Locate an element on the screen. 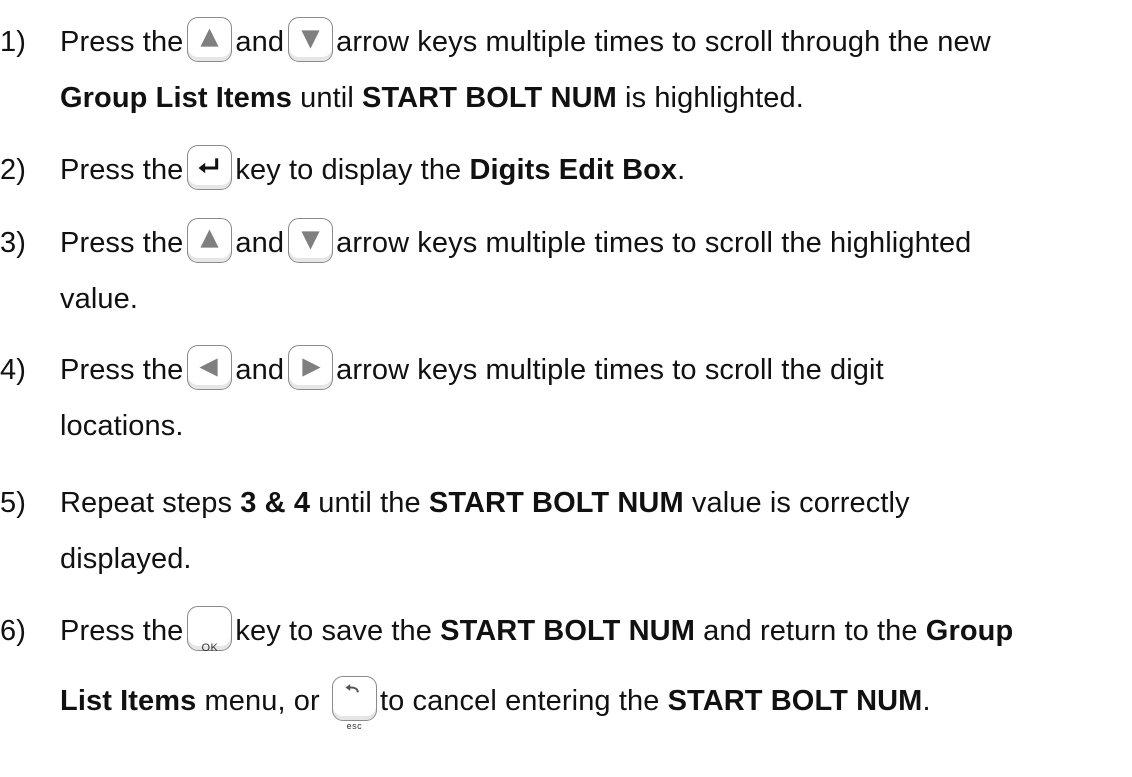 This screenshot has width=1132, height=777. enter-icon is located at coordinates (210, 167).